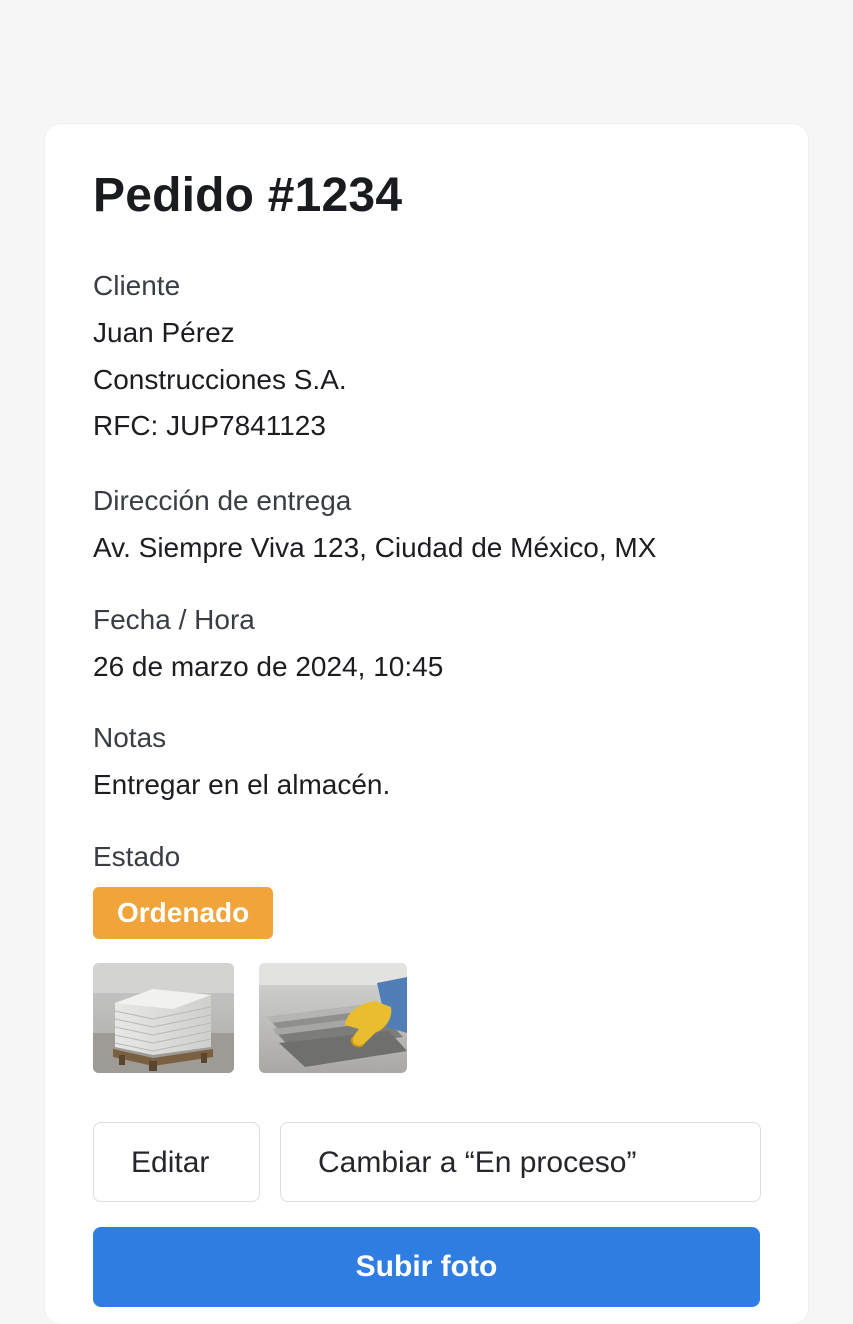 The width and height of the screenshot is (853, 1324). What do you see at coordinates (137, 285) in the screenshot?
I see `client-label: Cliente` at bounding box center [137, 285].